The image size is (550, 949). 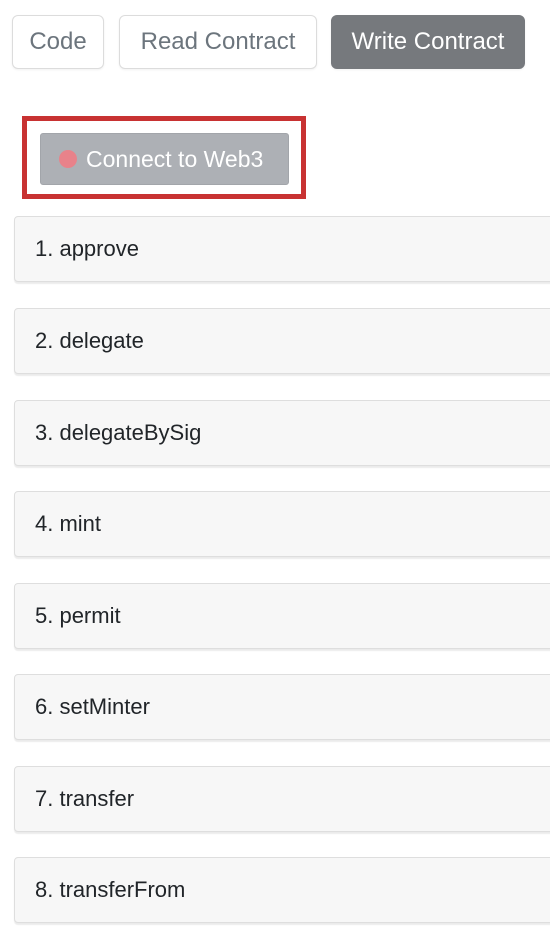 I want to click on tab-write-contract: Write Contract, so click(x=428, y=42).